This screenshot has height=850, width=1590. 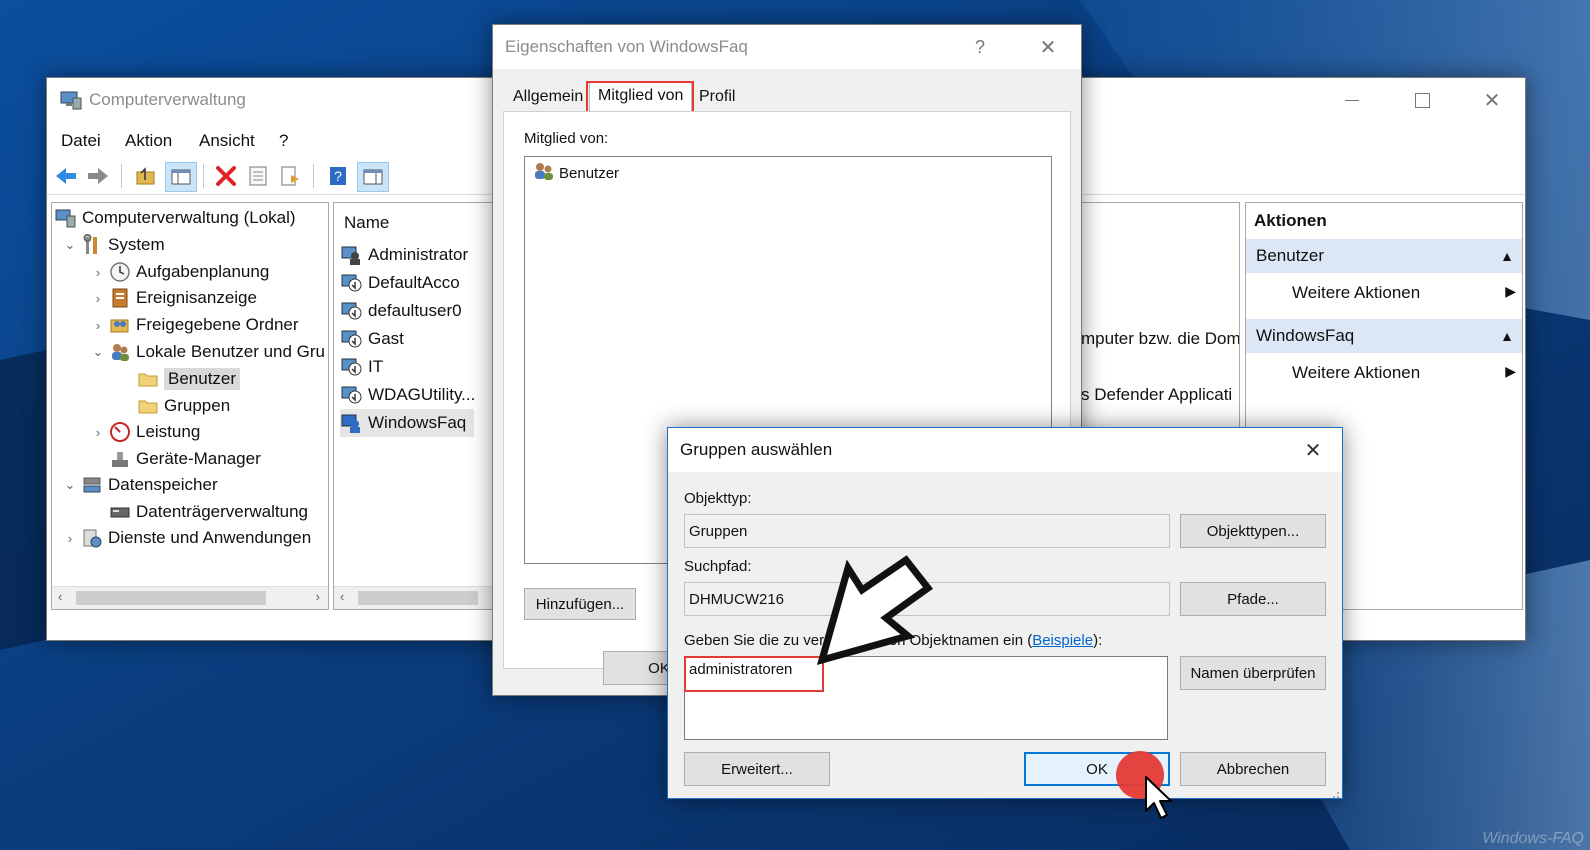 I want to click on device-manager-icon, so click(x=120, y=459).